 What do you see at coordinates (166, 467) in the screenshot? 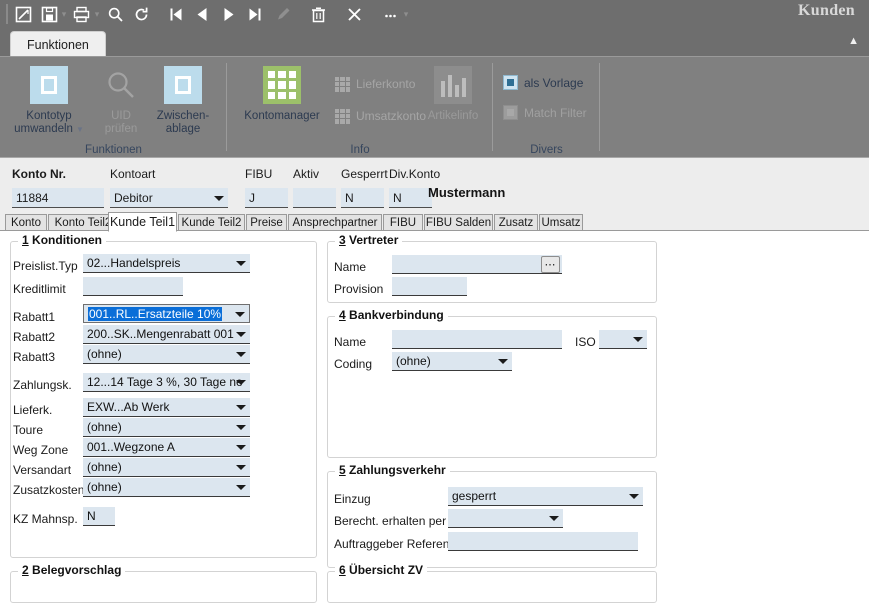
I see `field-versandart: (ohne)` at bounding box center [166, 467].